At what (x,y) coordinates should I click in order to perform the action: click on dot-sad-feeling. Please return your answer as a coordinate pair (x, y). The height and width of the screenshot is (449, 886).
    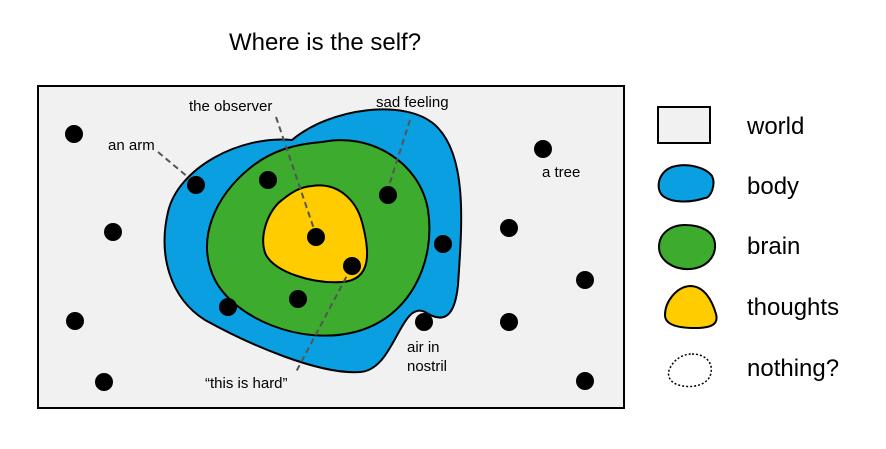
    Looking at the image, I should click on (388, 195).